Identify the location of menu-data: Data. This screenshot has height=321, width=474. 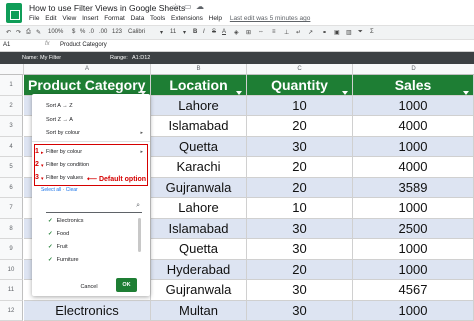
(138, 18).